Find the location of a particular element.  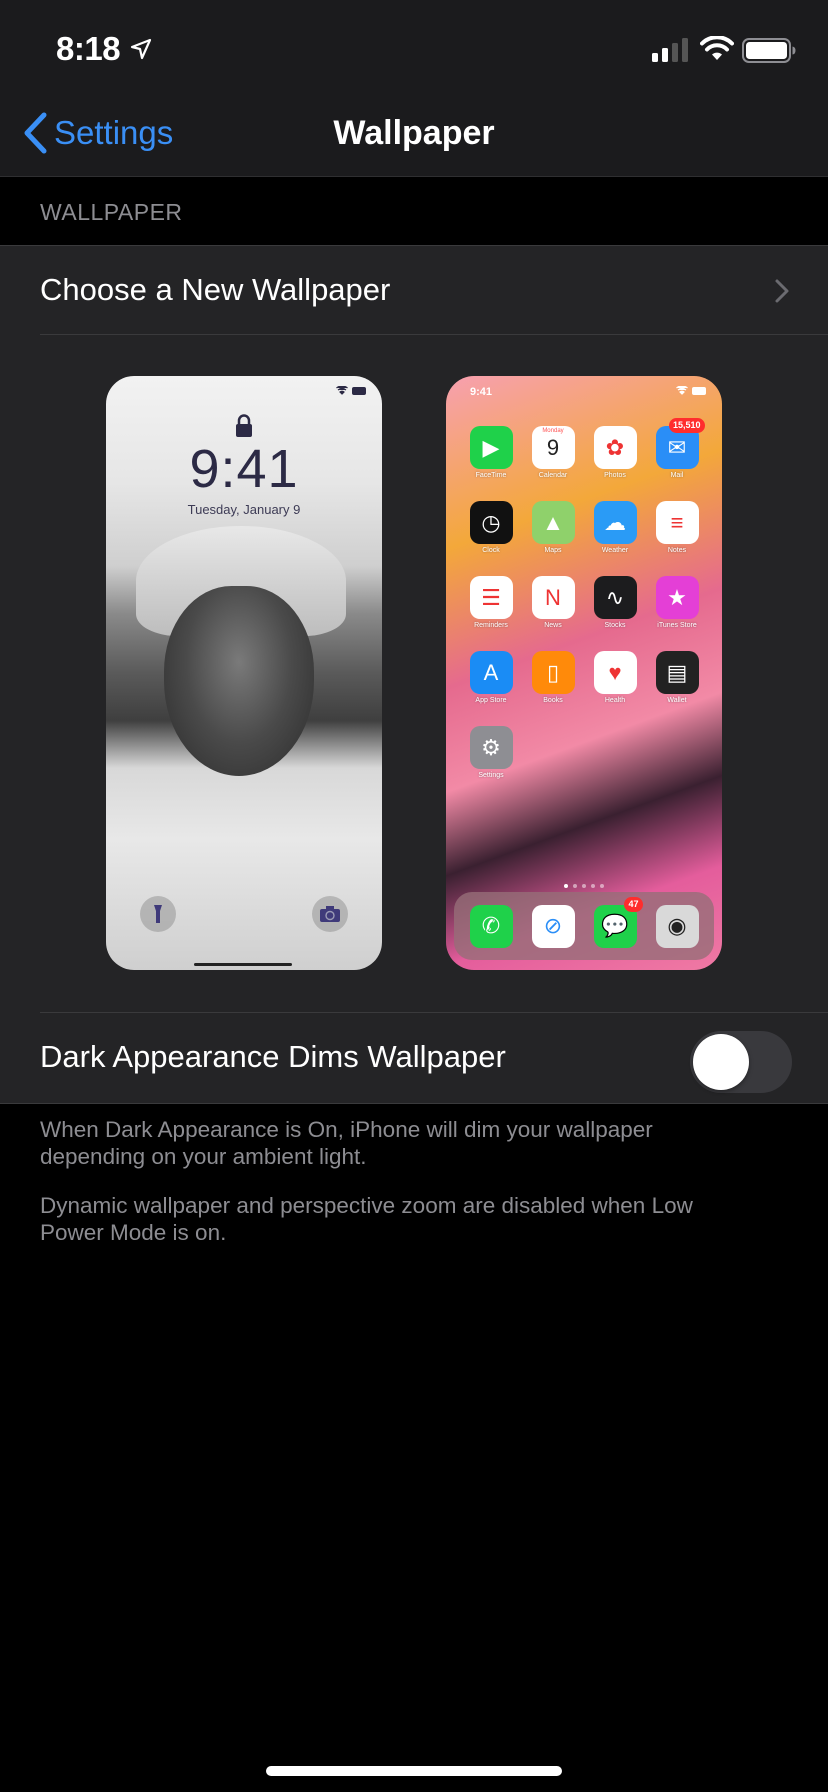

dark-appearance-dims-label: Dark Appearance Dims Wallpaper is located at coordinates (273, 1056).